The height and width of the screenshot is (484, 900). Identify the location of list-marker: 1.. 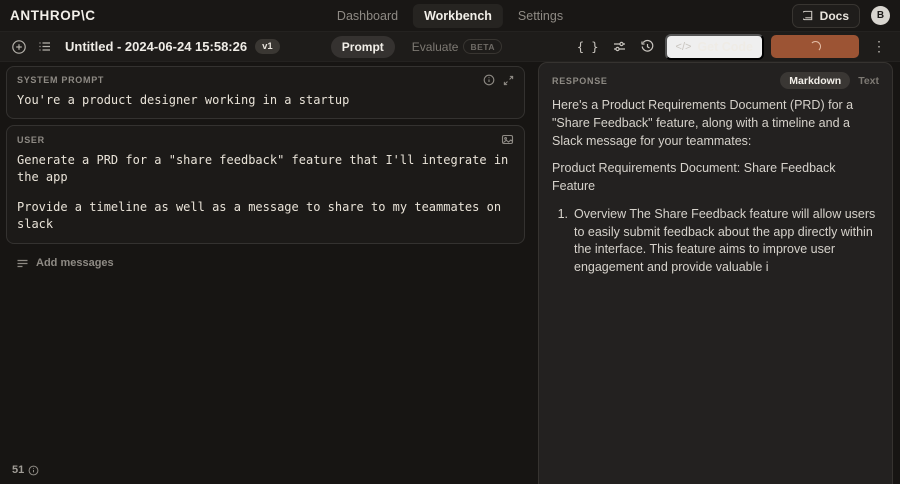
(562, 213).